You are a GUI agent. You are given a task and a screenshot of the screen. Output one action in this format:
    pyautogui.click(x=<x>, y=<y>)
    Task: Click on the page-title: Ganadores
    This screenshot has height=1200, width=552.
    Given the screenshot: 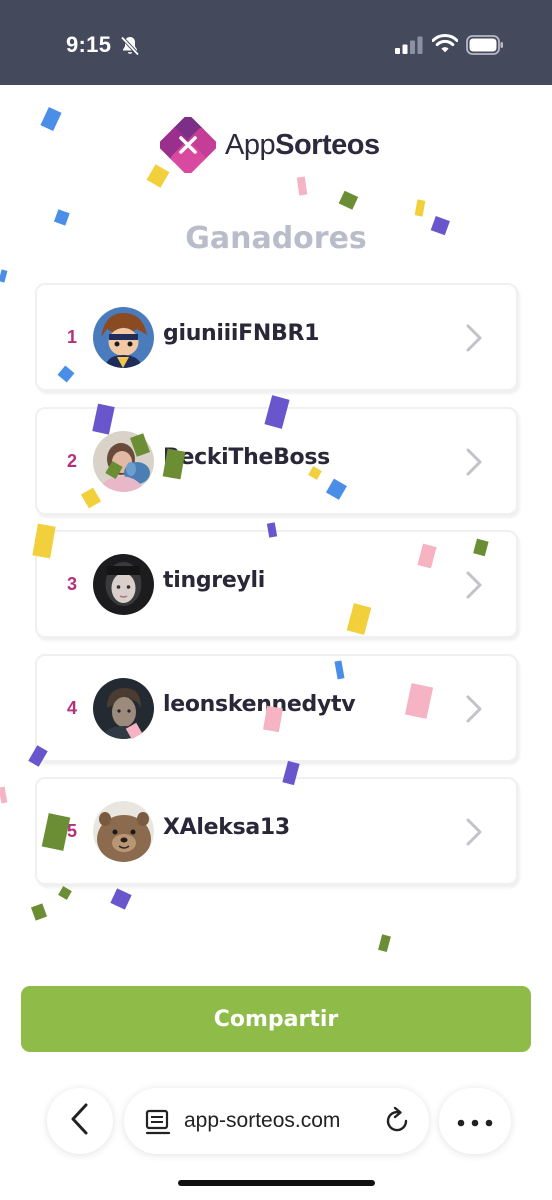 What is the action you would take?
    pyautogui.click(x=276, y=238)
    